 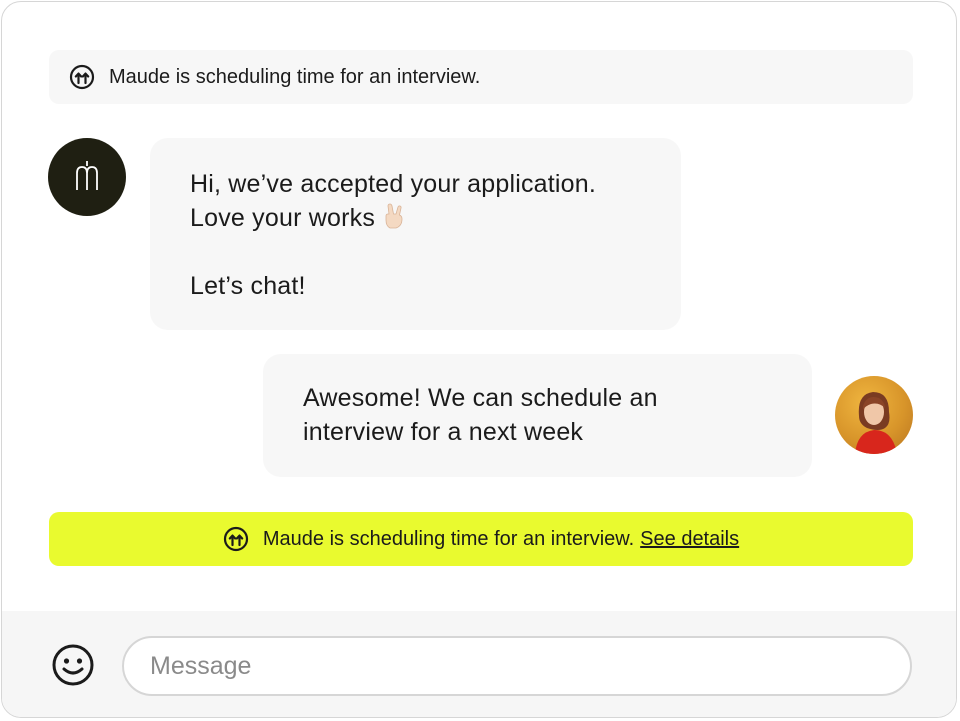 I want to click on message-line: Let’s chat!, so click(x=248, y=286).